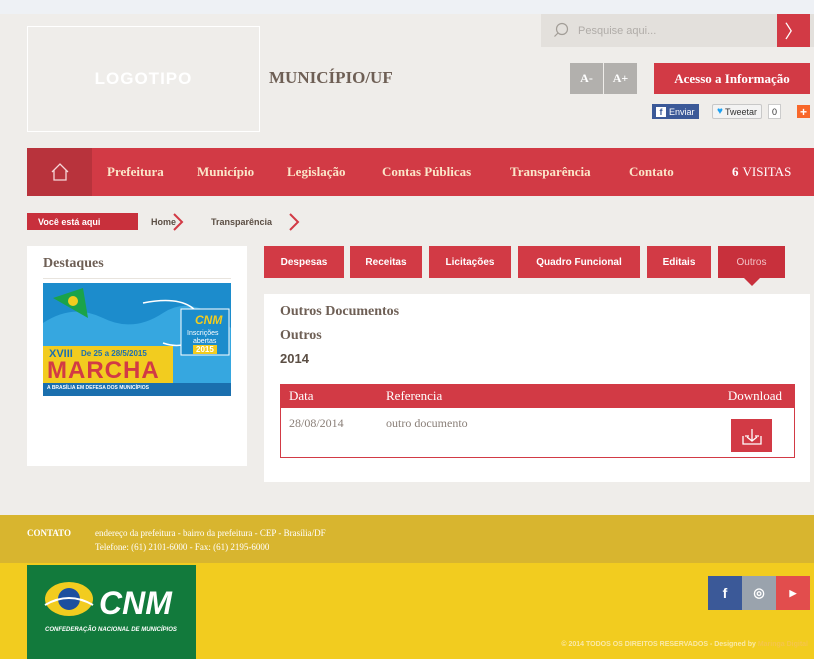 Image resolution: width=814 pixels, height=659 pixels. I want to click on breadcrumb-transparencia: Transparência, so click(241, 221).